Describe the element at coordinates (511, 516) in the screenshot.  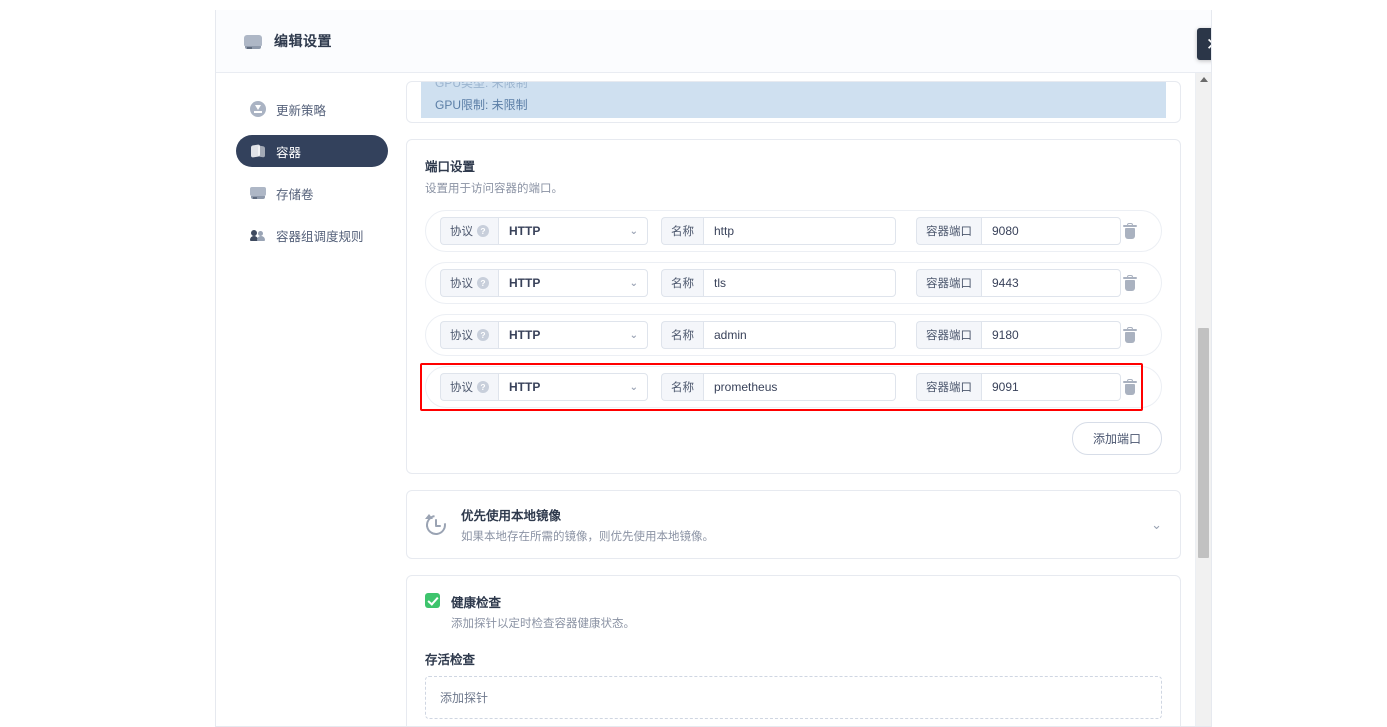
I see `local-image-title: 优先使用本地镜像` at that location.